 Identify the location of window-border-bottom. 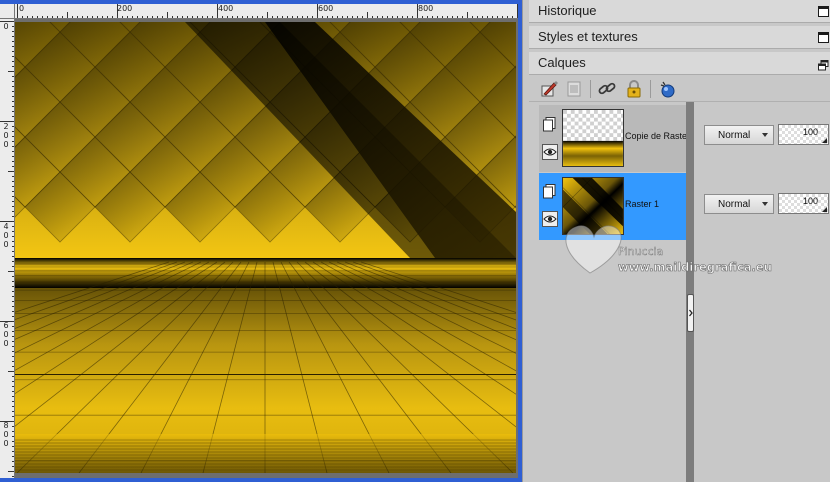
(261, 480).